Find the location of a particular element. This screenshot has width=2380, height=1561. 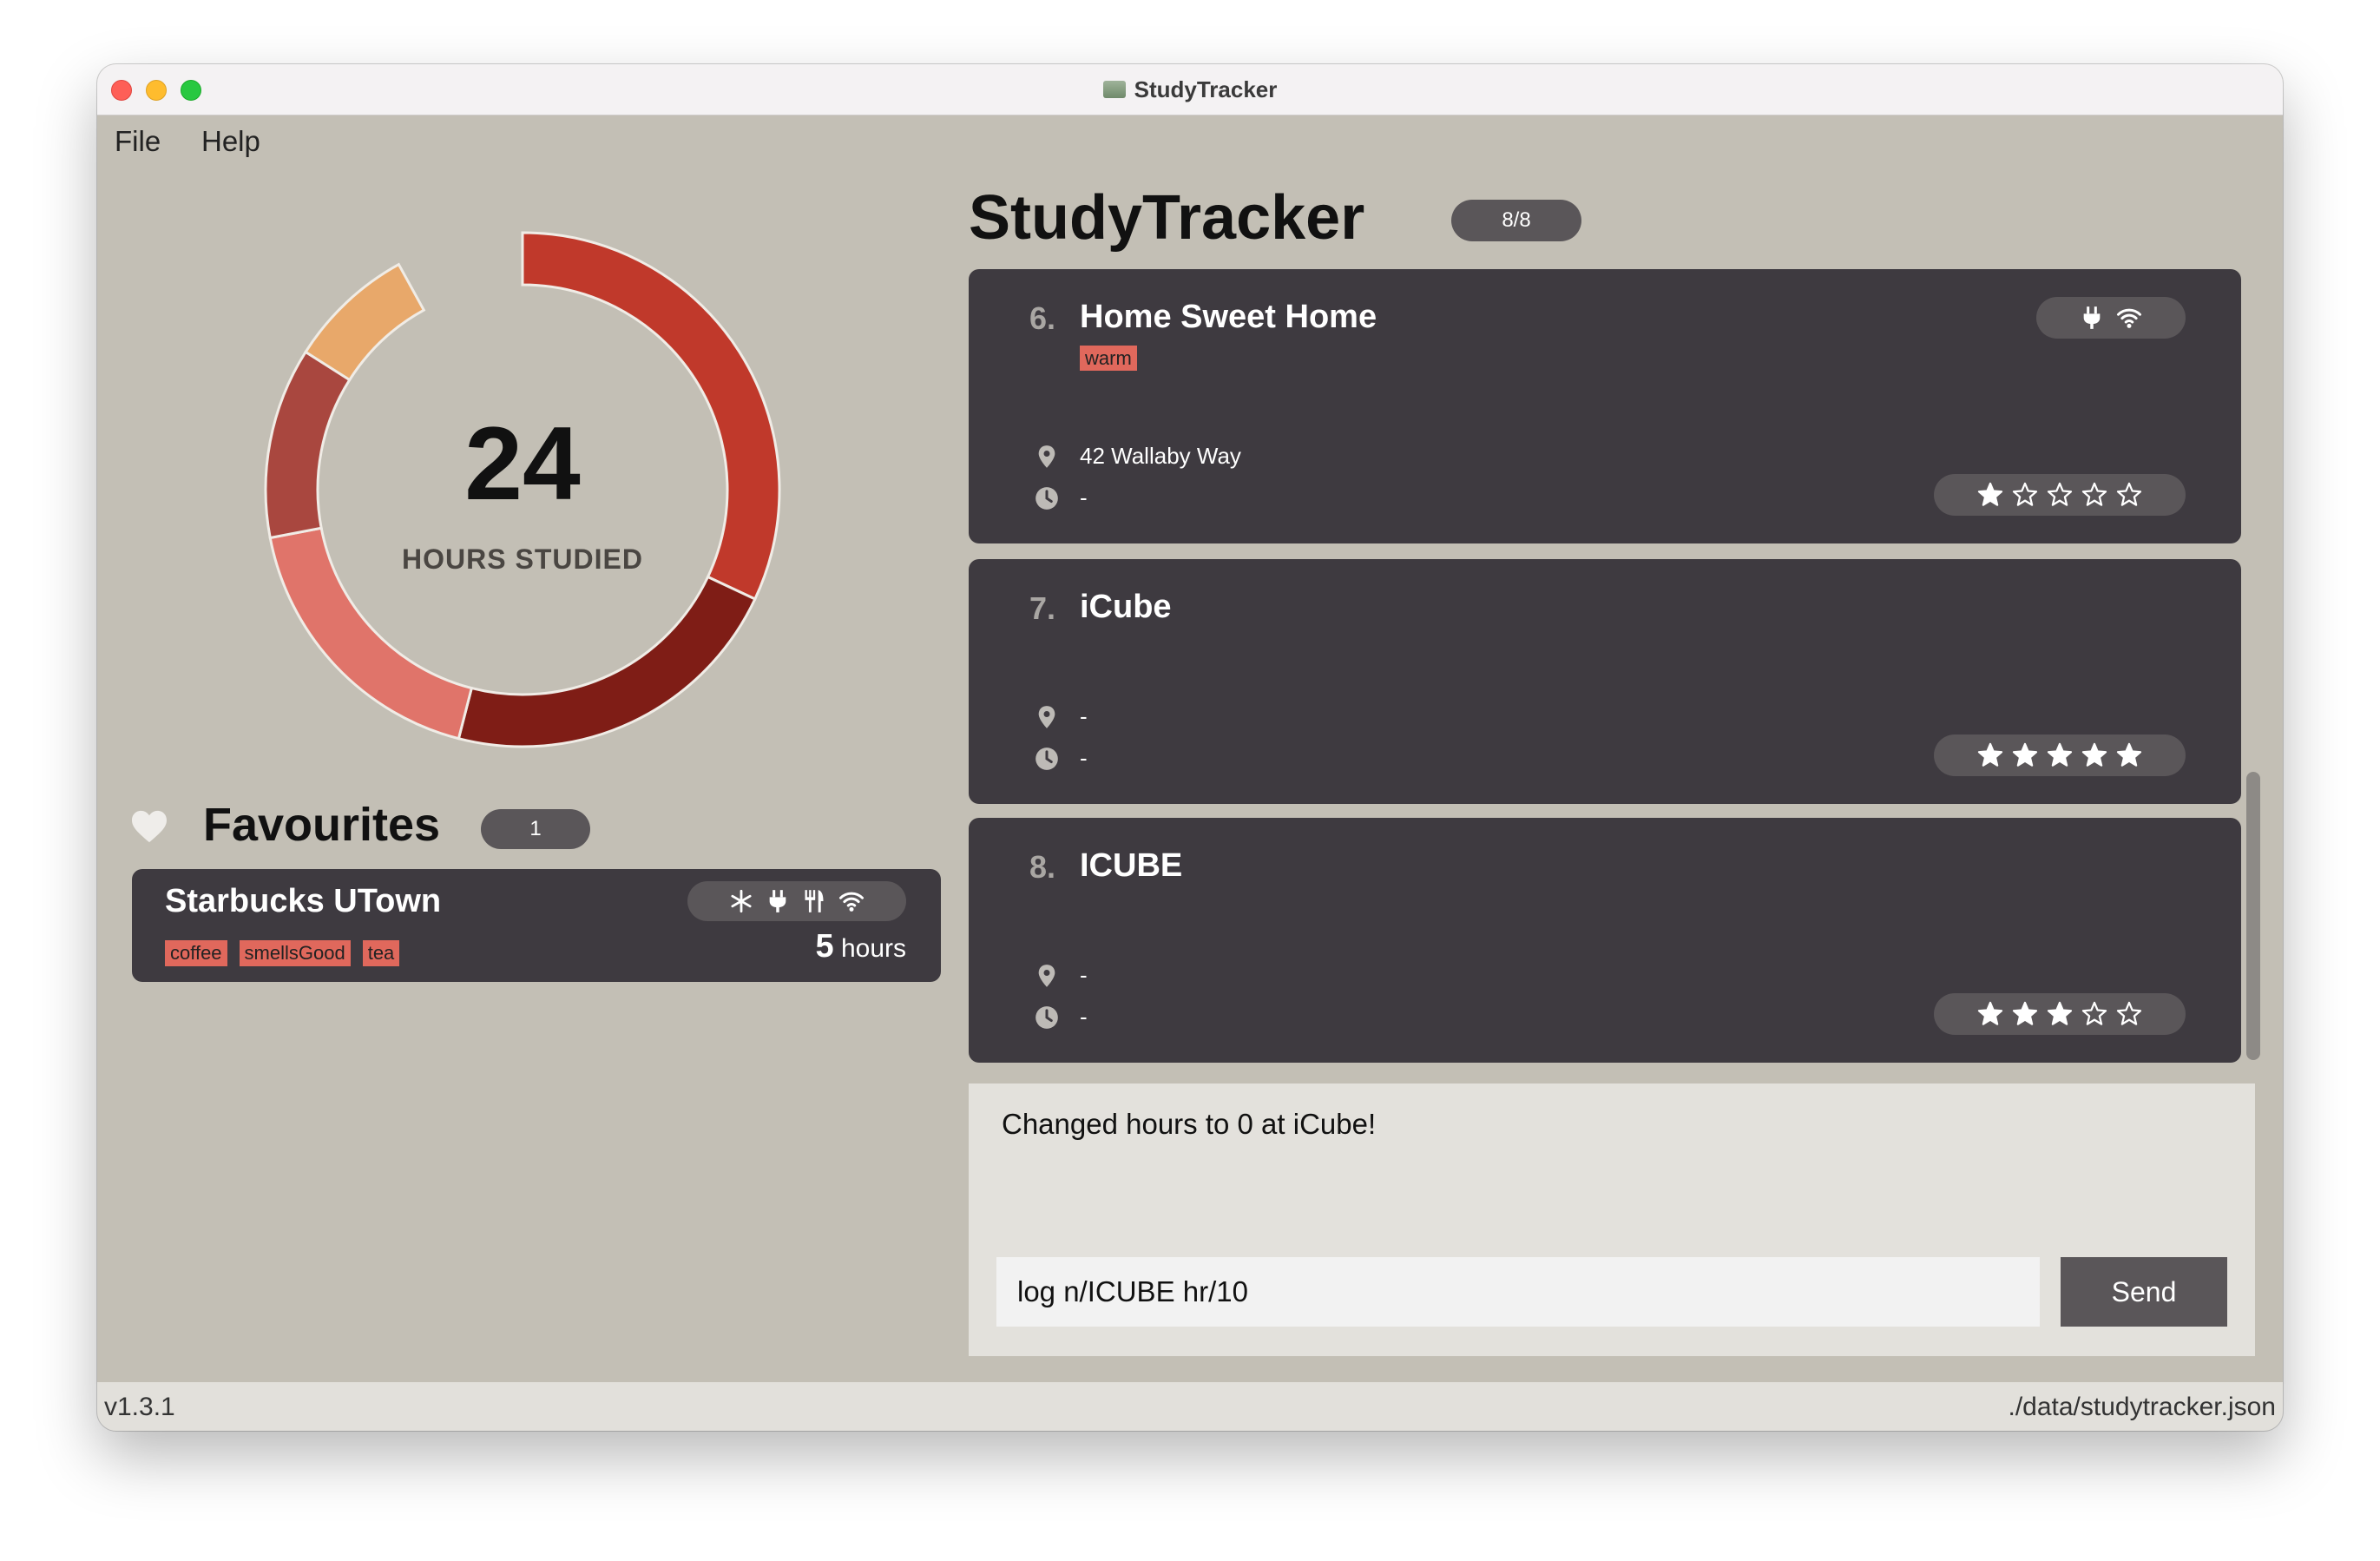

favourite-hours-unit: hours is located at coordinates (873, 948).